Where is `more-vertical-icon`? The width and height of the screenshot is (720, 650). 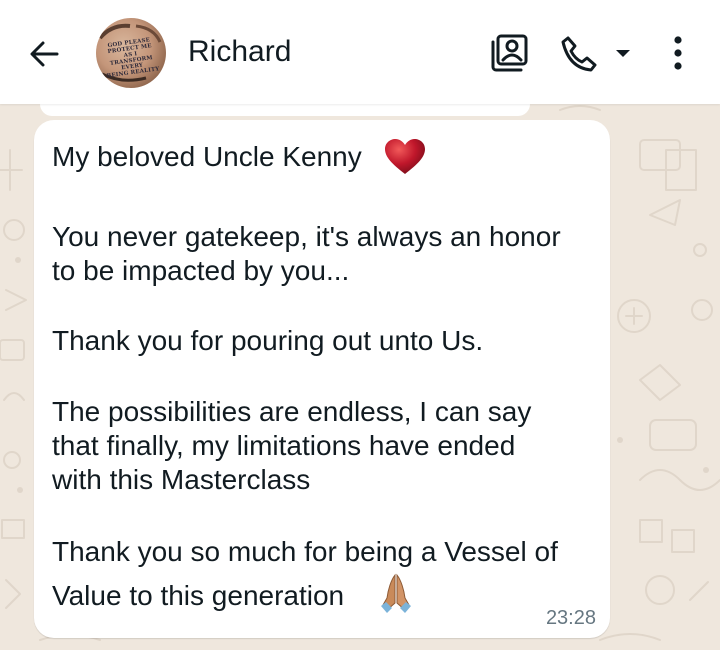 more-vertical-icon is located at coordinates (678, 53).